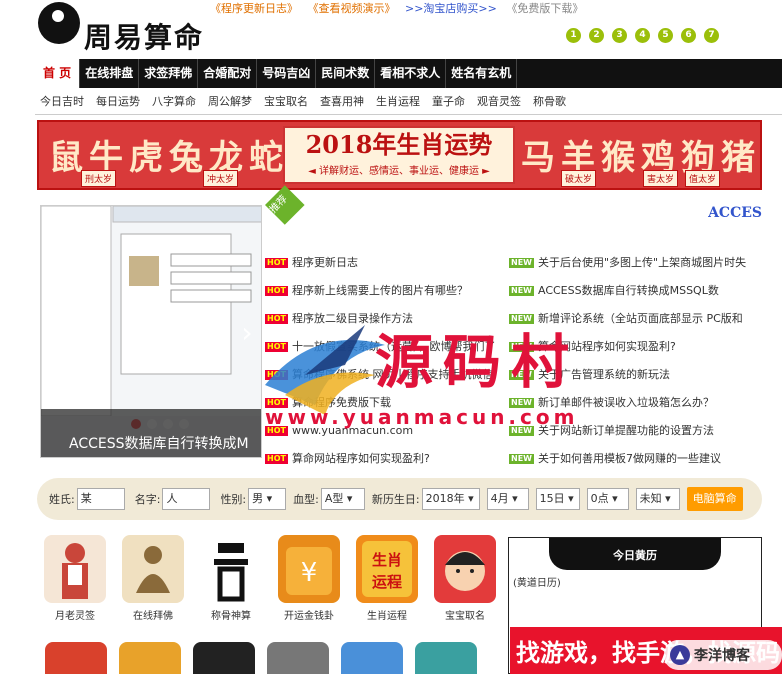 This screenshot has width=782, height=674. What do you see at coordinates (59, 23) in the screenshot?
I see `yin-yang-icon` at bounding box center [59, 23].